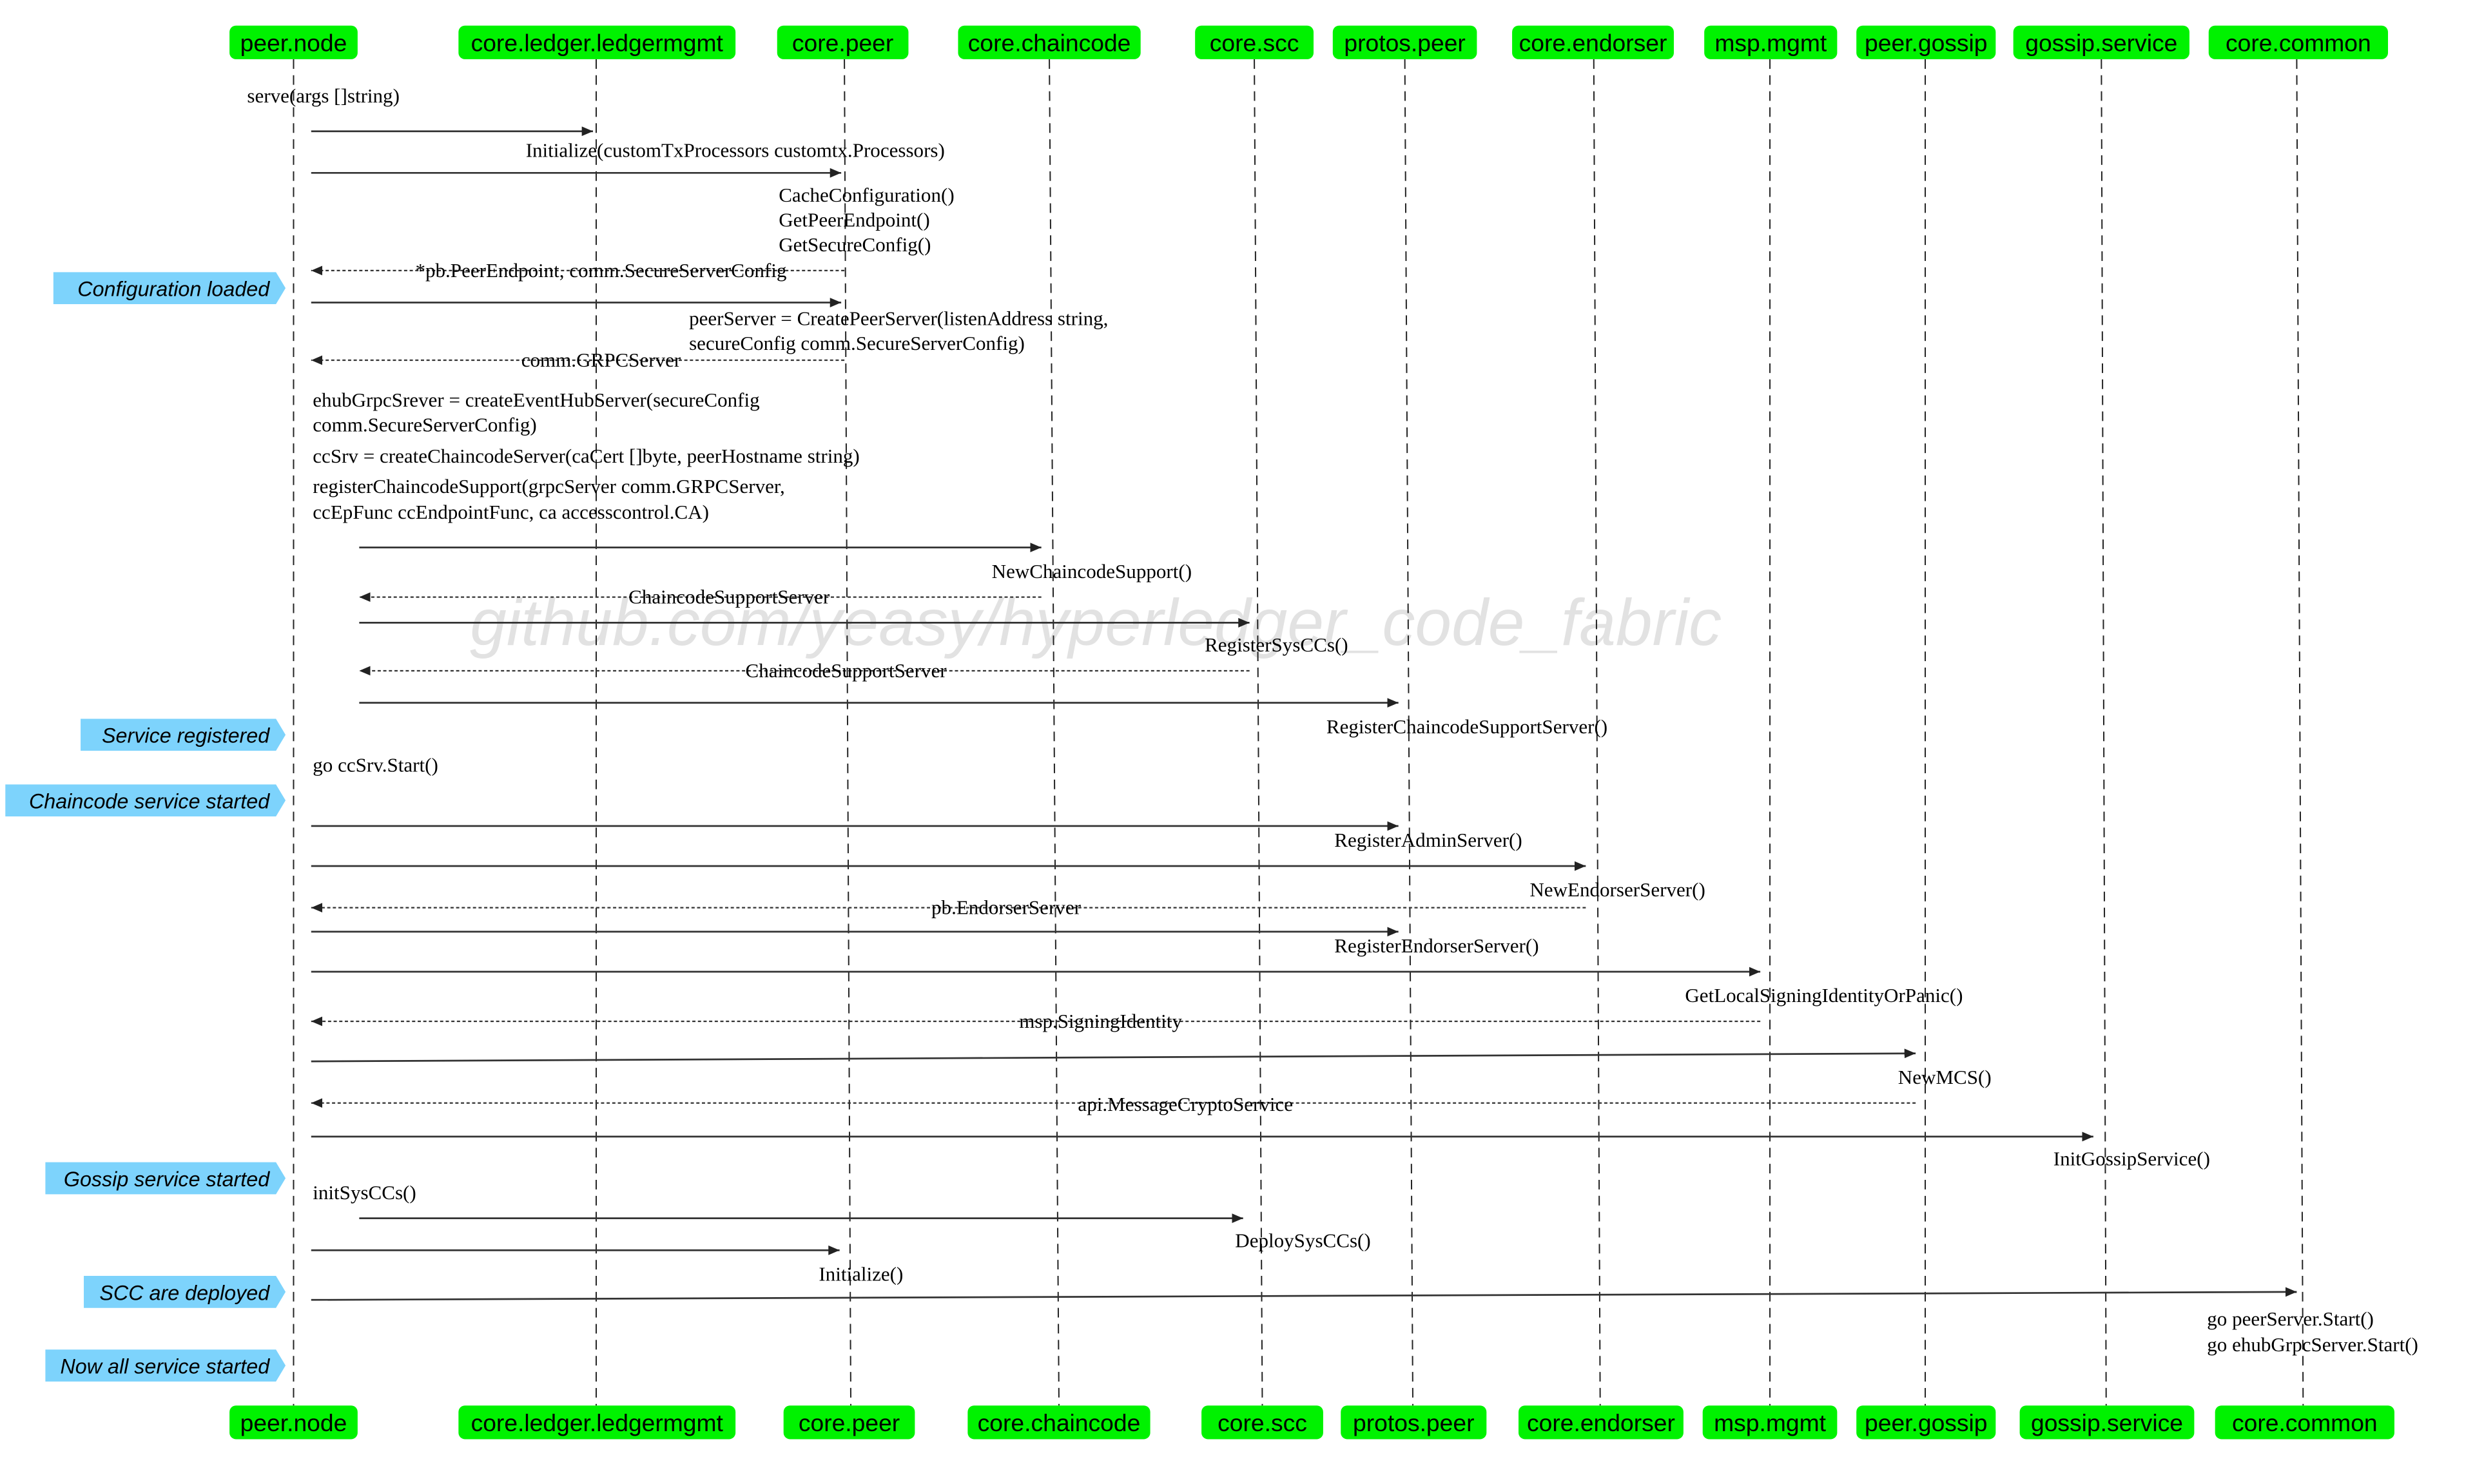 This screenshot has height=1484, width=2475. I want to click on lifeline-core-scc, so click(1258, 732).